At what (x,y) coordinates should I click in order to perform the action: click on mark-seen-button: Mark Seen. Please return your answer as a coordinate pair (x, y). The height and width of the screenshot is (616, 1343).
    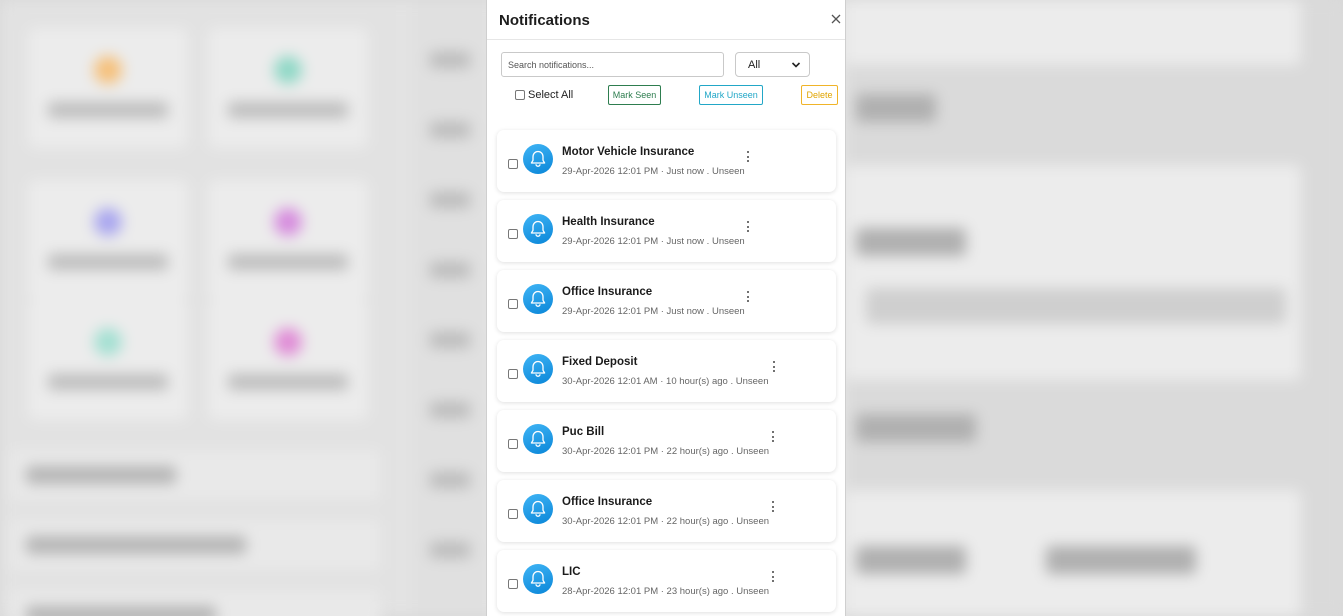
    Looking at the image, I should click on (634, 95).